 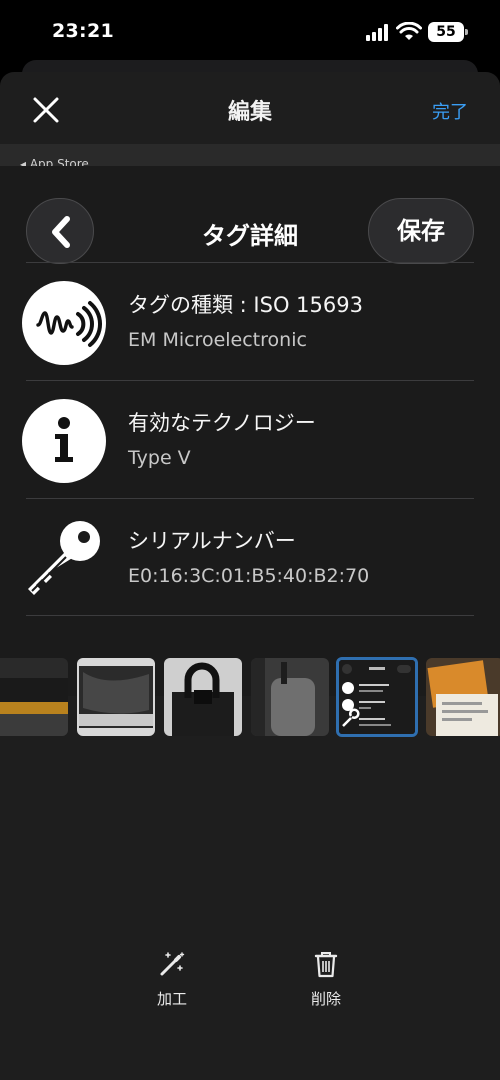 What do you see at coordinates (212, 541) in the screenshot?
I see `serial-number-label: シリアルナンバー` at bounding box center [212, 541].